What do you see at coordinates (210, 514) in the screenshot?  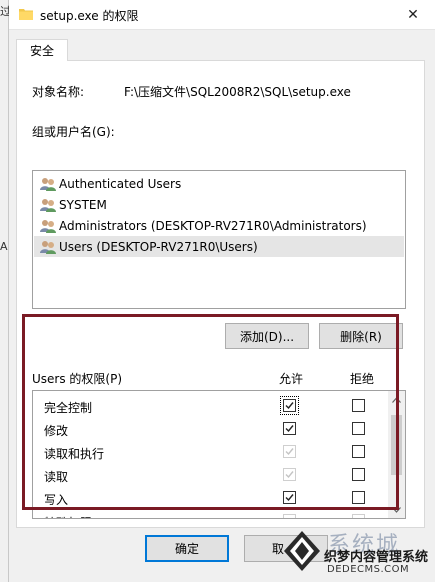 I see `permission-row: 特殊权限` at bounding box center [210, 514].